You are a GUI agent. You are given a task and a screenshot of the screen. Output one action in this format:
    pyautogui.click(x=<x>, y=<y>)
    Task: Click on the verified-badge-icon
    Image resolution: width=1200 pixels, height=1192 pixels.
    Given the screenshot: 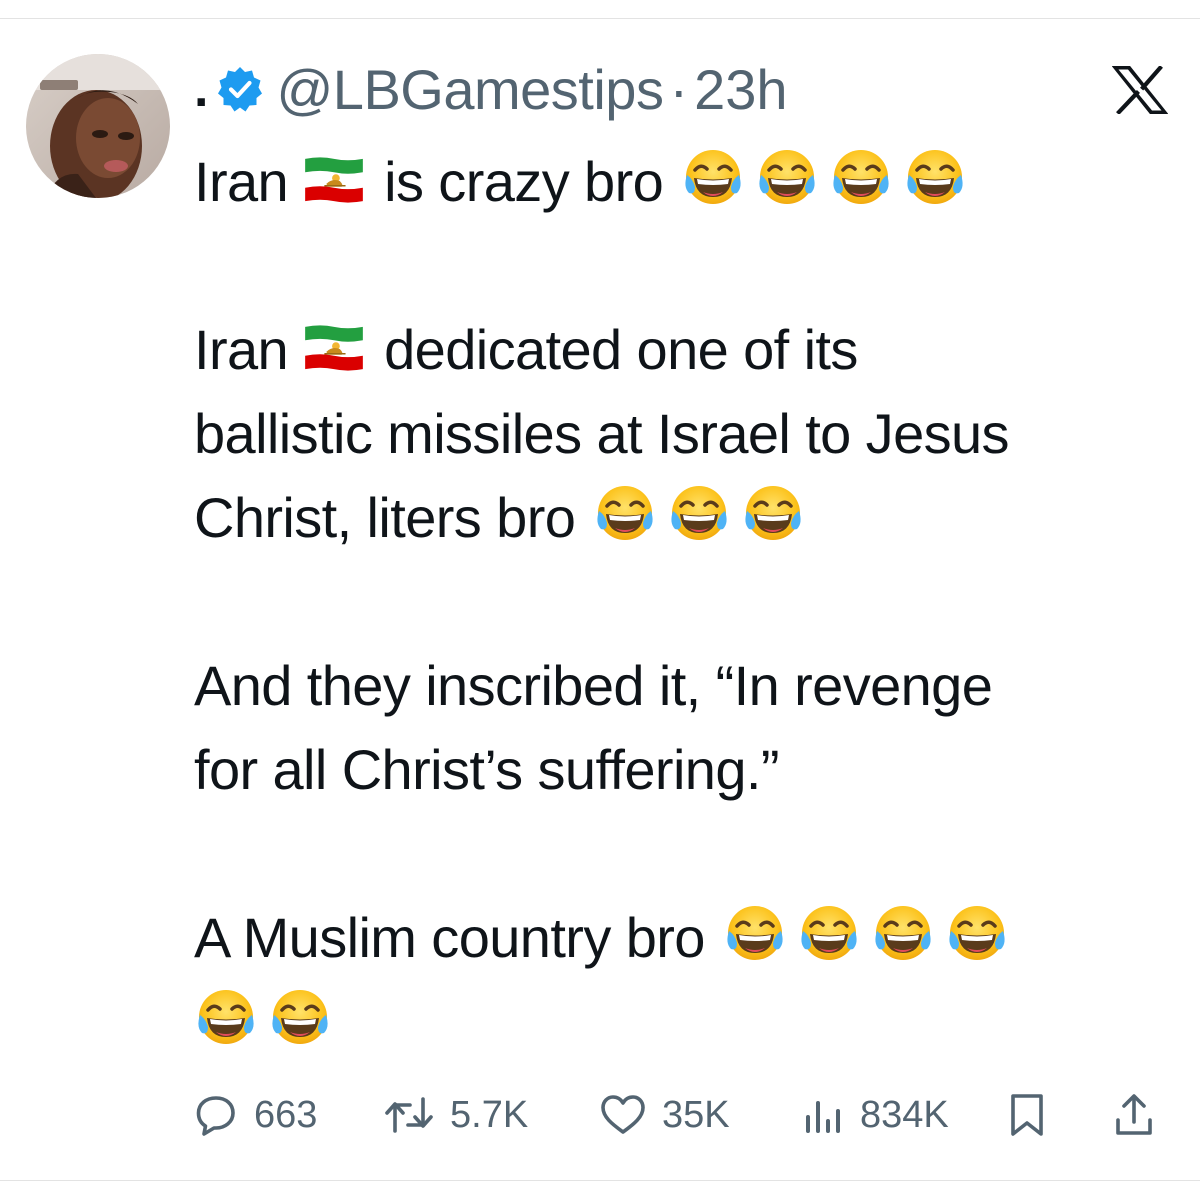 What is the action you would take?
    pyautogui.click(x=240, y=89)
    